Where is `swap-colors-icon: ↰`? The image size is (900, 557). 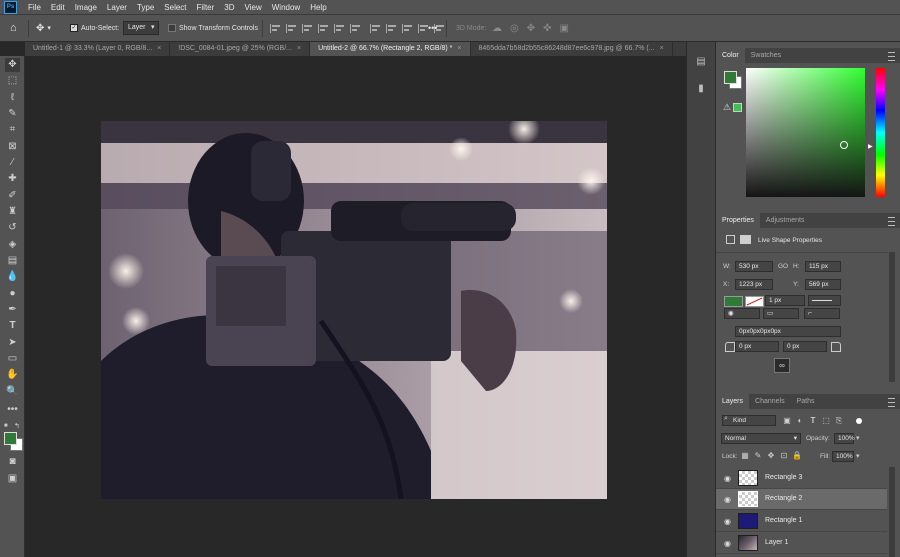 swap-colors-icon: ↰ is located at coordinates (17, 426).